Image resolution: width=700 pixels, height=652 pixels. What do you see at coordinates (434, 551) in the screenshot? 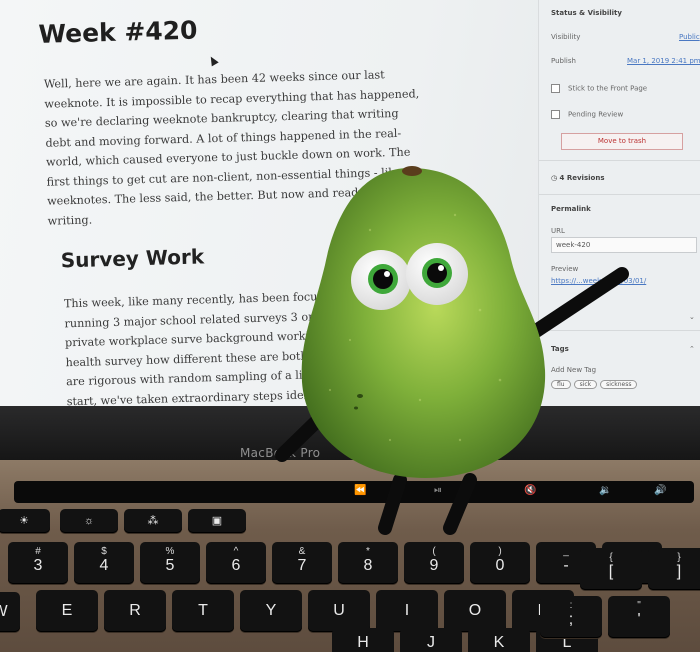
I see `number-key-shift-label: (` at bounding box center [434, 551].